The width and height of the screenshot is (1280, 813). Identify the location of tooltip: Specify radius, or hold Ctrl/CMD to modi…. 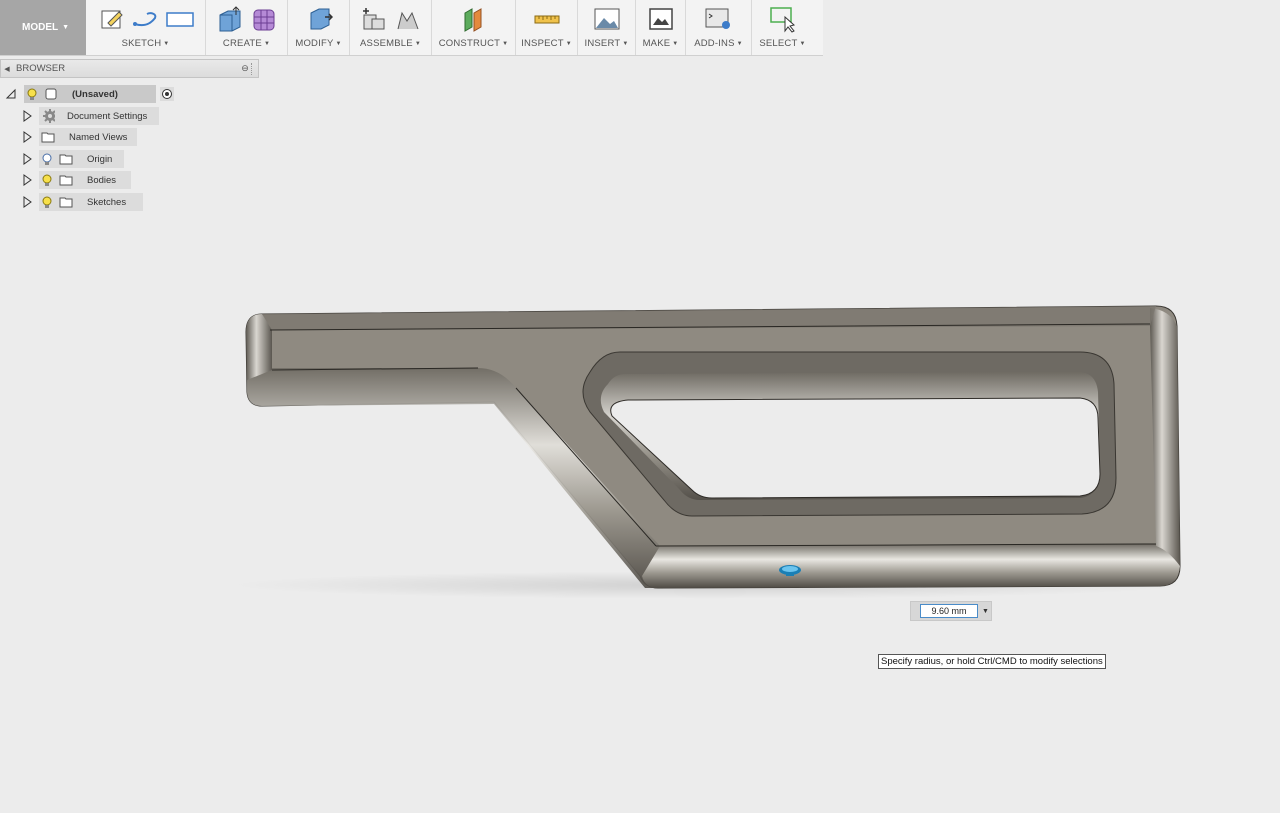
(992, 661).